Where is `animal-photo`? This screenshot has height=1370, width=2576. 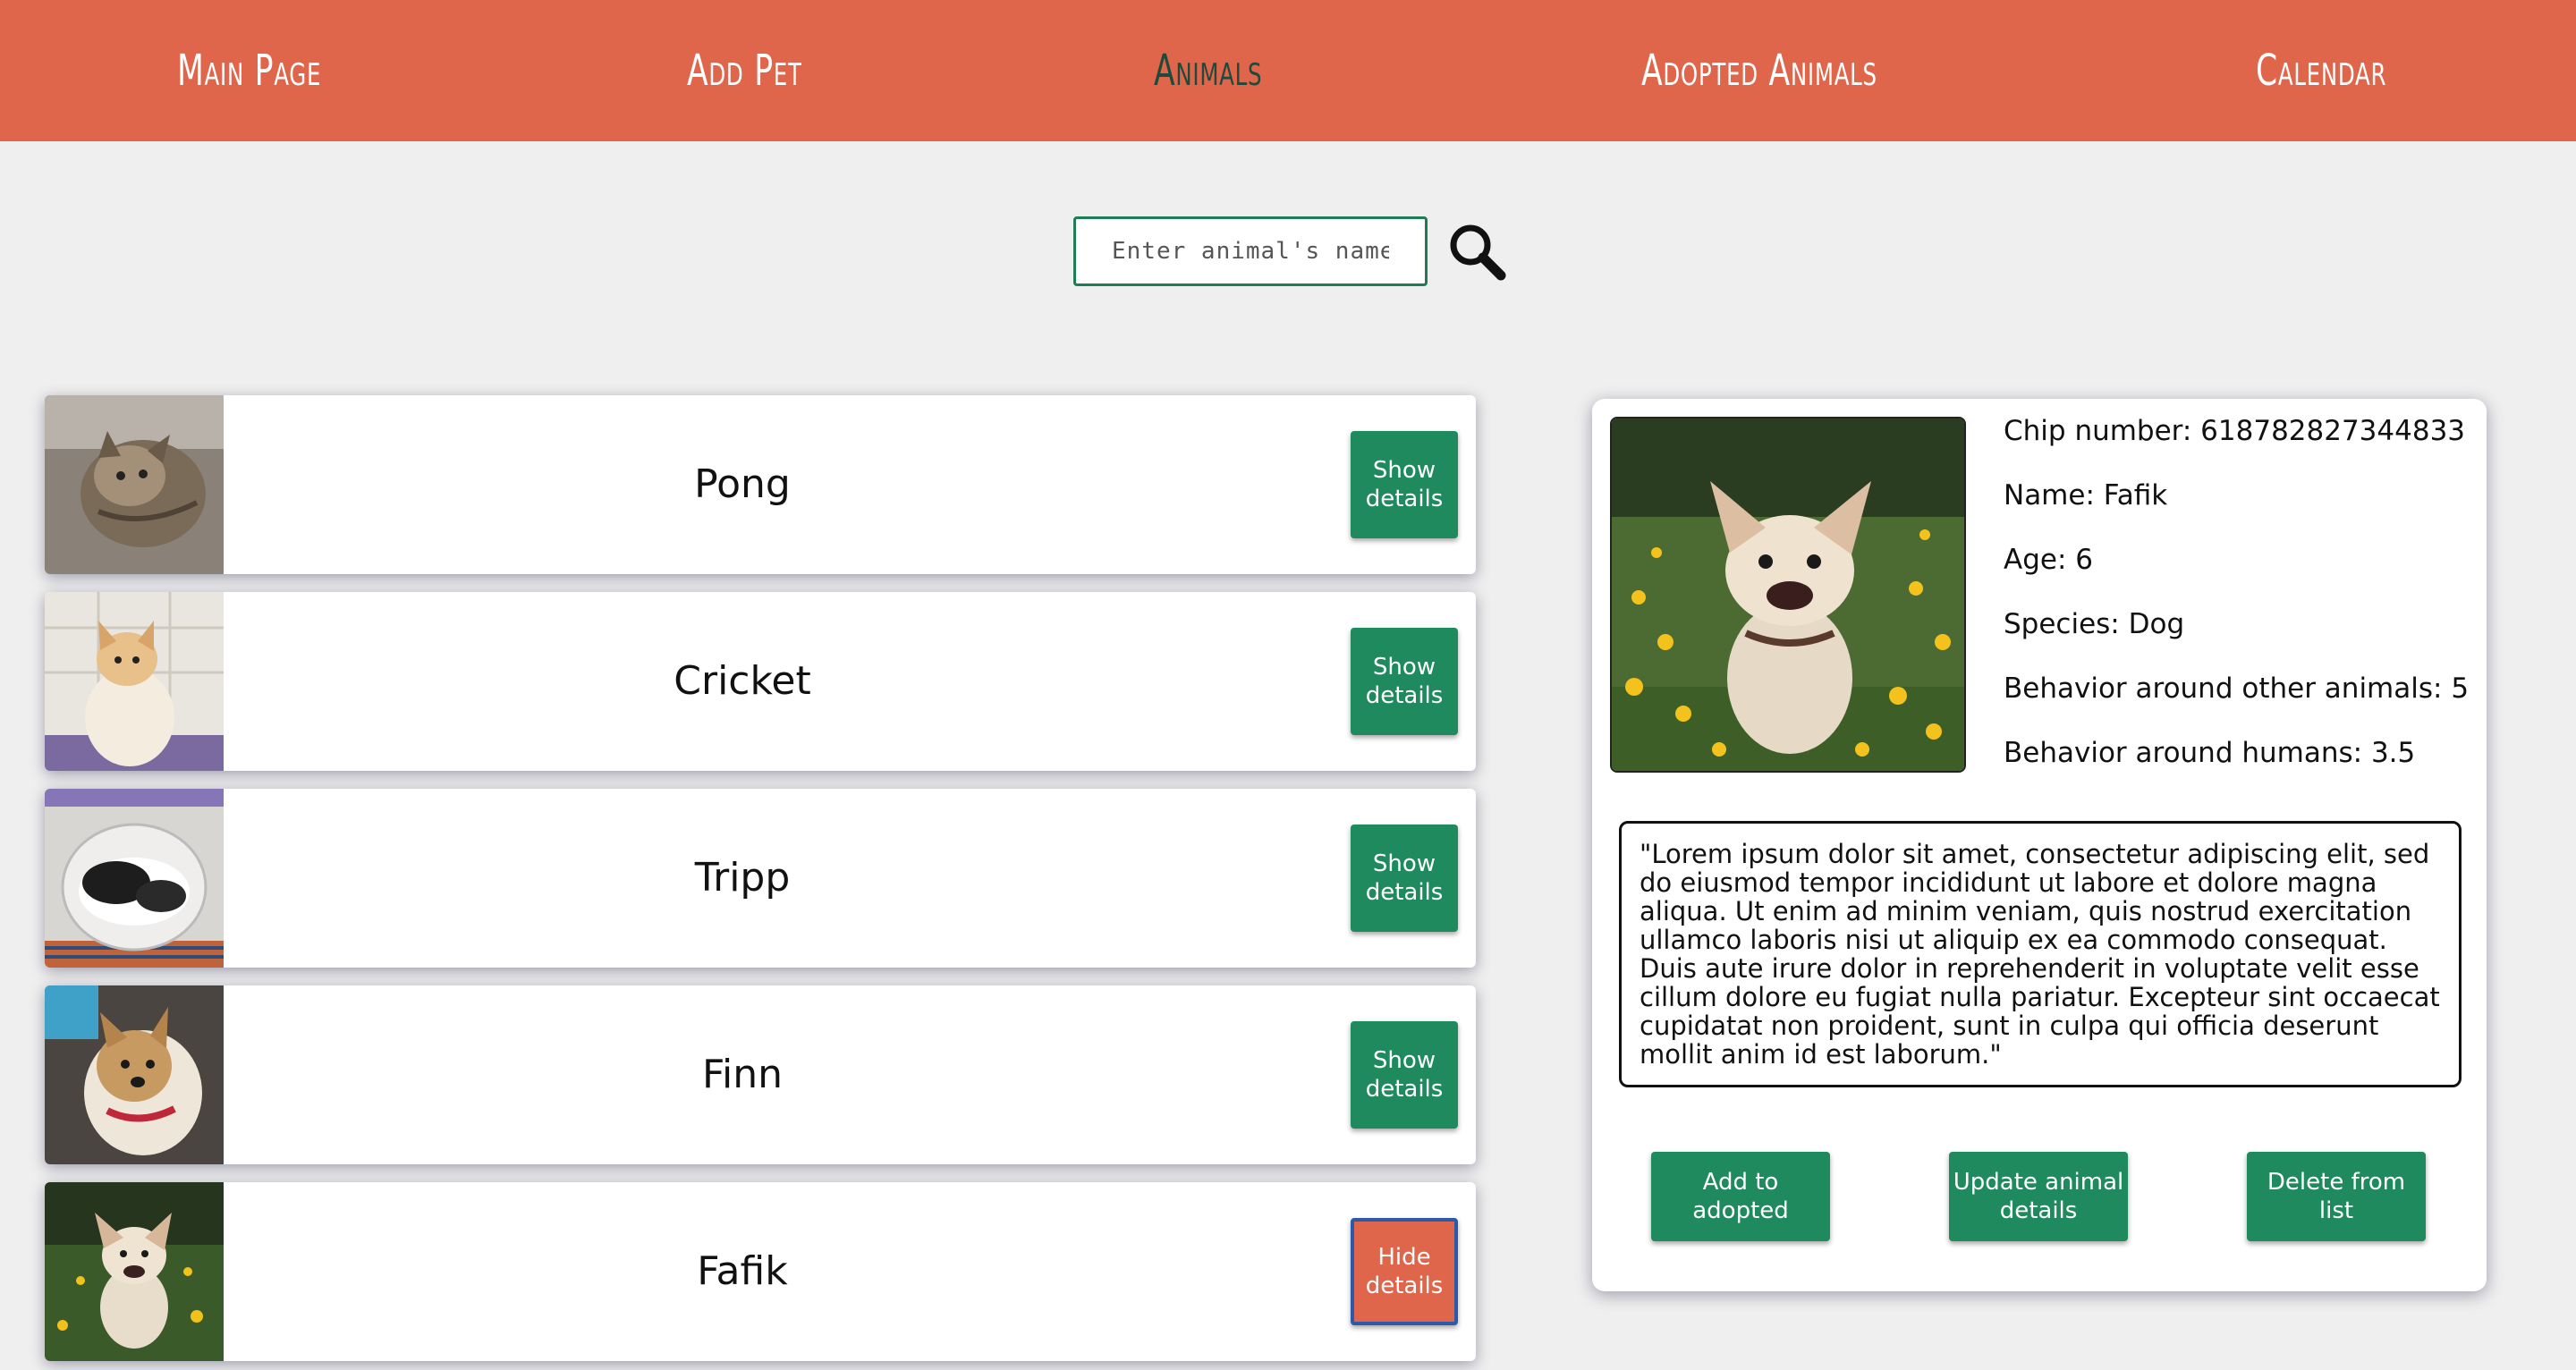
animal-photo is located at coordinates (1788, 595).